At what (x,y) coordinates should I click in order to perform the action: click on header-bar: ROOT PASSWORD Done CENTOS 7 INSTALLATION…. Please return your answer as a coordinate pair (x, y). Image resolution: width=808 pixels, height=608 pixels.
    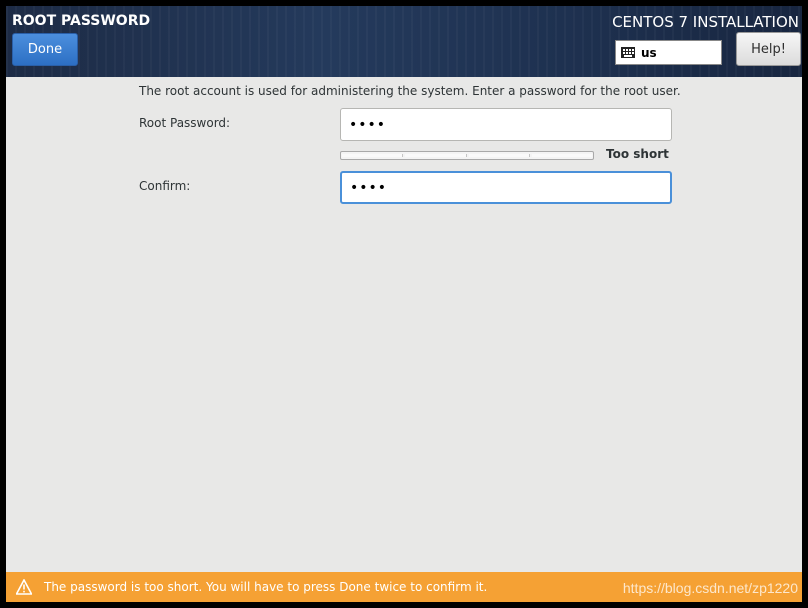
    Looking at the image, I should click on (404, 41).